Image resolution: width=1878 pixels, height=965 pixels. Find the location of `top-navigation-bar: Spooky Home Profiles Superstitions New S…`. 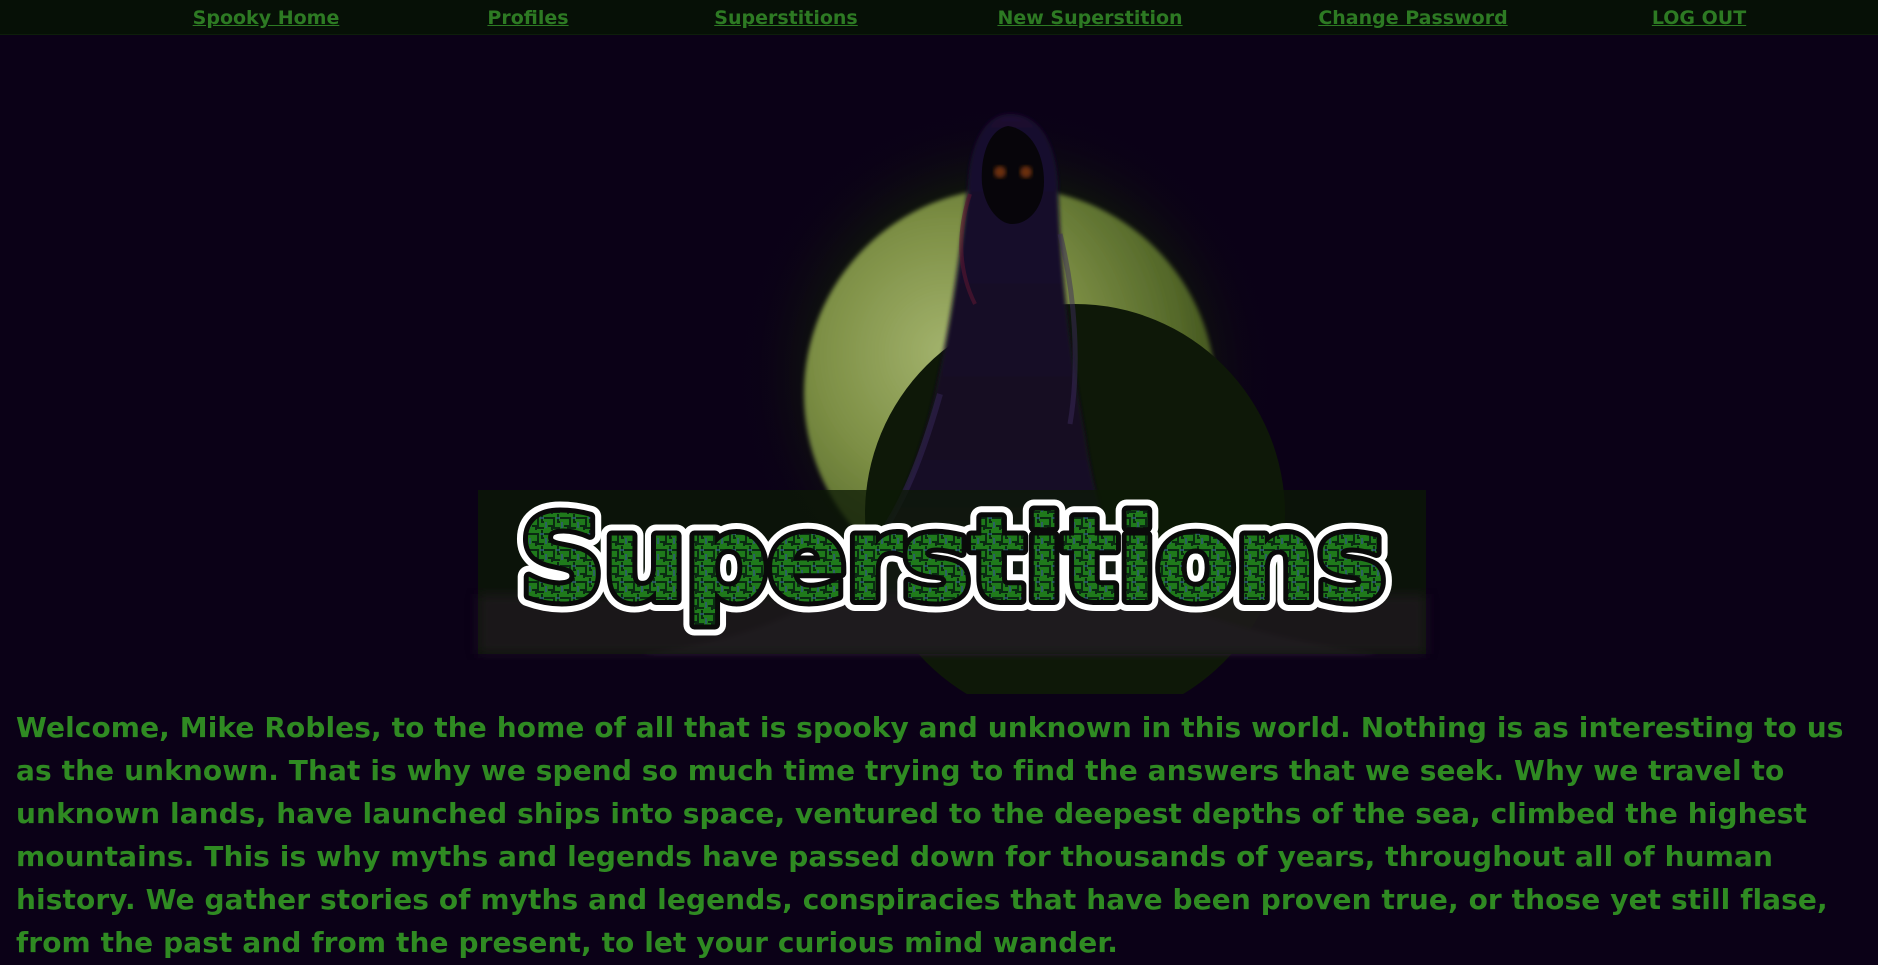

top-navigation-bar: Spooky Home Profiles Superstitions New S… is located at coordinates (939, 17).